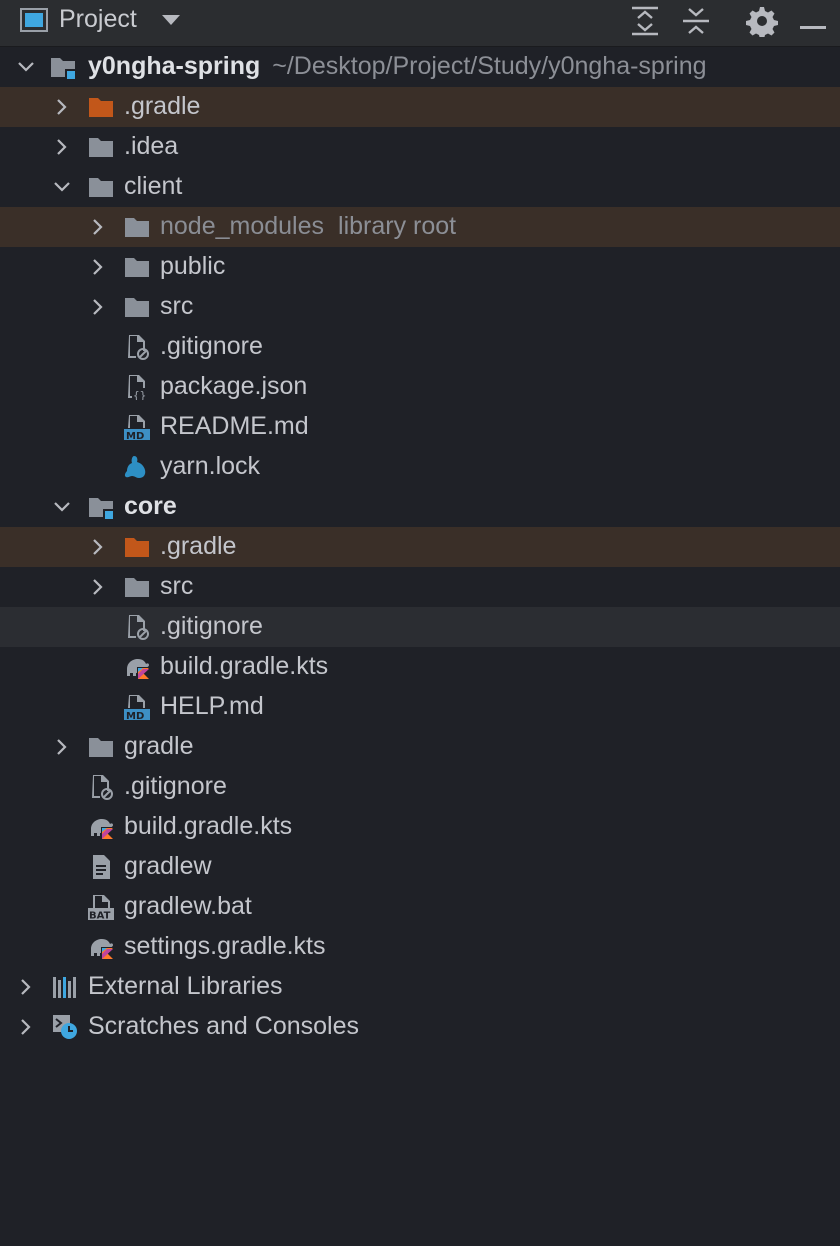 The image size is (840, 1246). What do you see at coordinates (420, 187) in the screenshot?
I see `tree-item-client: client` at bounding box center [420, 187].